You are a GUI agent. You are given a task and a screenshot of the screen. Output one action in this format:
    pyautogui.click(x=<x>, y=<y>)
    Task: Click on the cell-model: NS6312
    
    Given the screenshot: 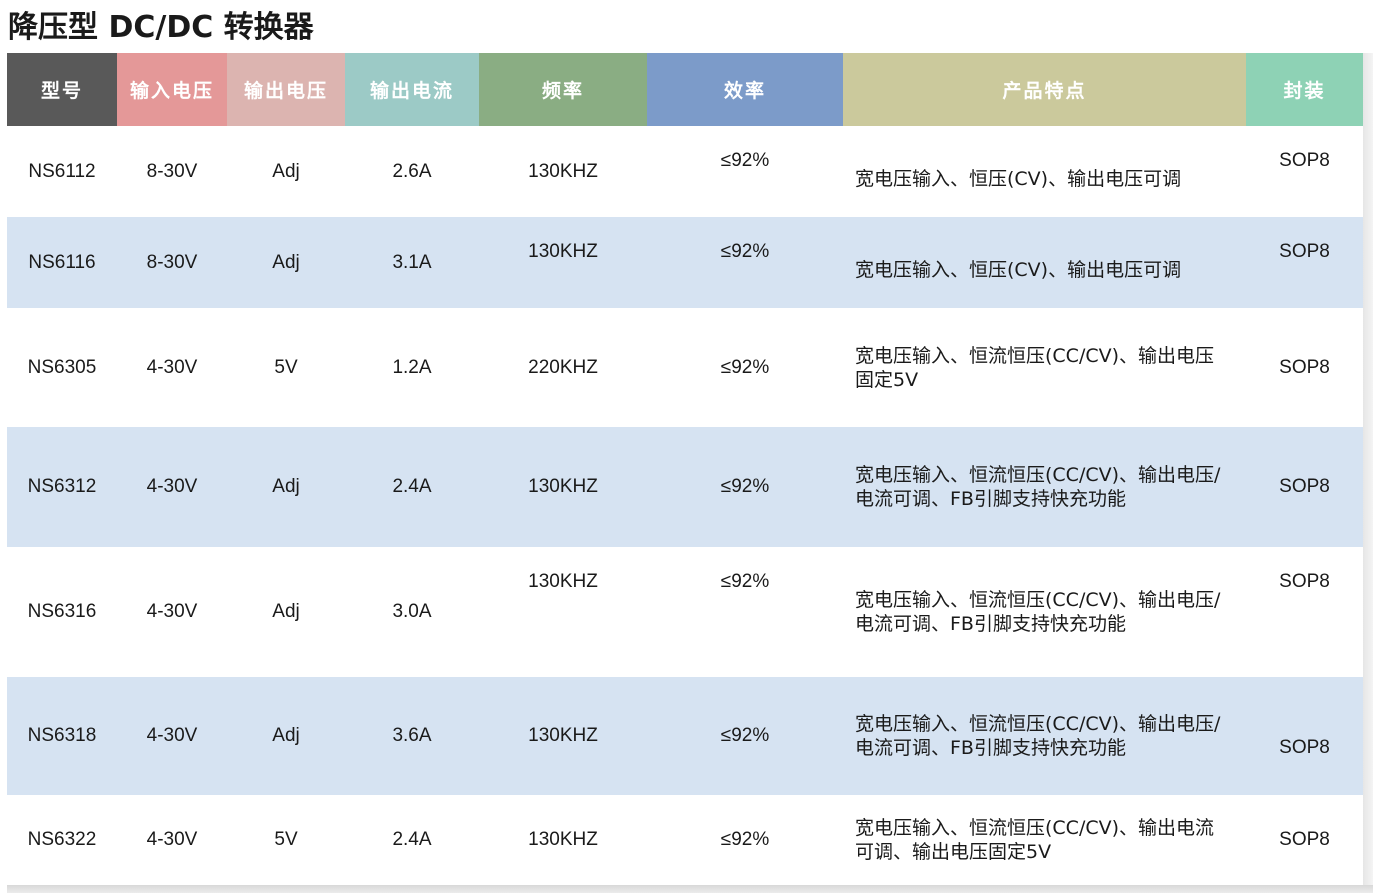 What is the action you would take?
    pyautogui.click(x=62, y=486)
    